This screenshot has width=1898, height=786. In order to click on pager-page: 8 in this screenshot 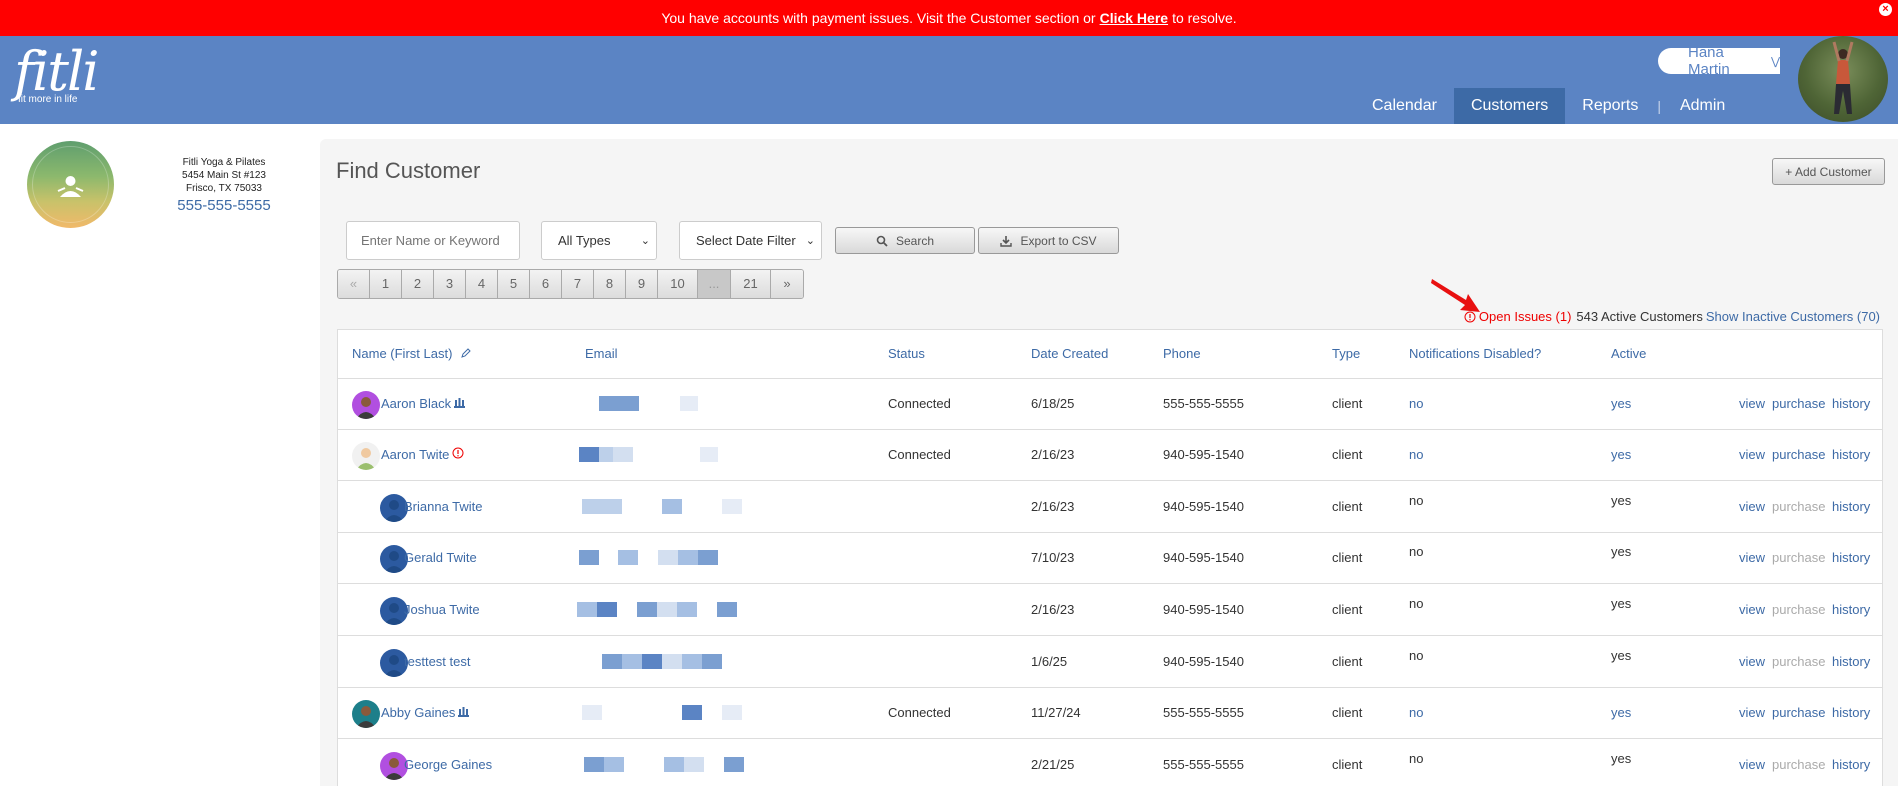, I will do `click(610, 284)`.